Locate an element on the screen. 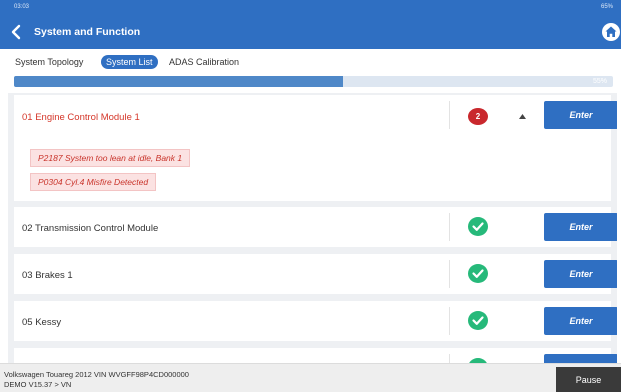 This screenshot has height=392, width=621. back-button is located at coordinates (16, 32).